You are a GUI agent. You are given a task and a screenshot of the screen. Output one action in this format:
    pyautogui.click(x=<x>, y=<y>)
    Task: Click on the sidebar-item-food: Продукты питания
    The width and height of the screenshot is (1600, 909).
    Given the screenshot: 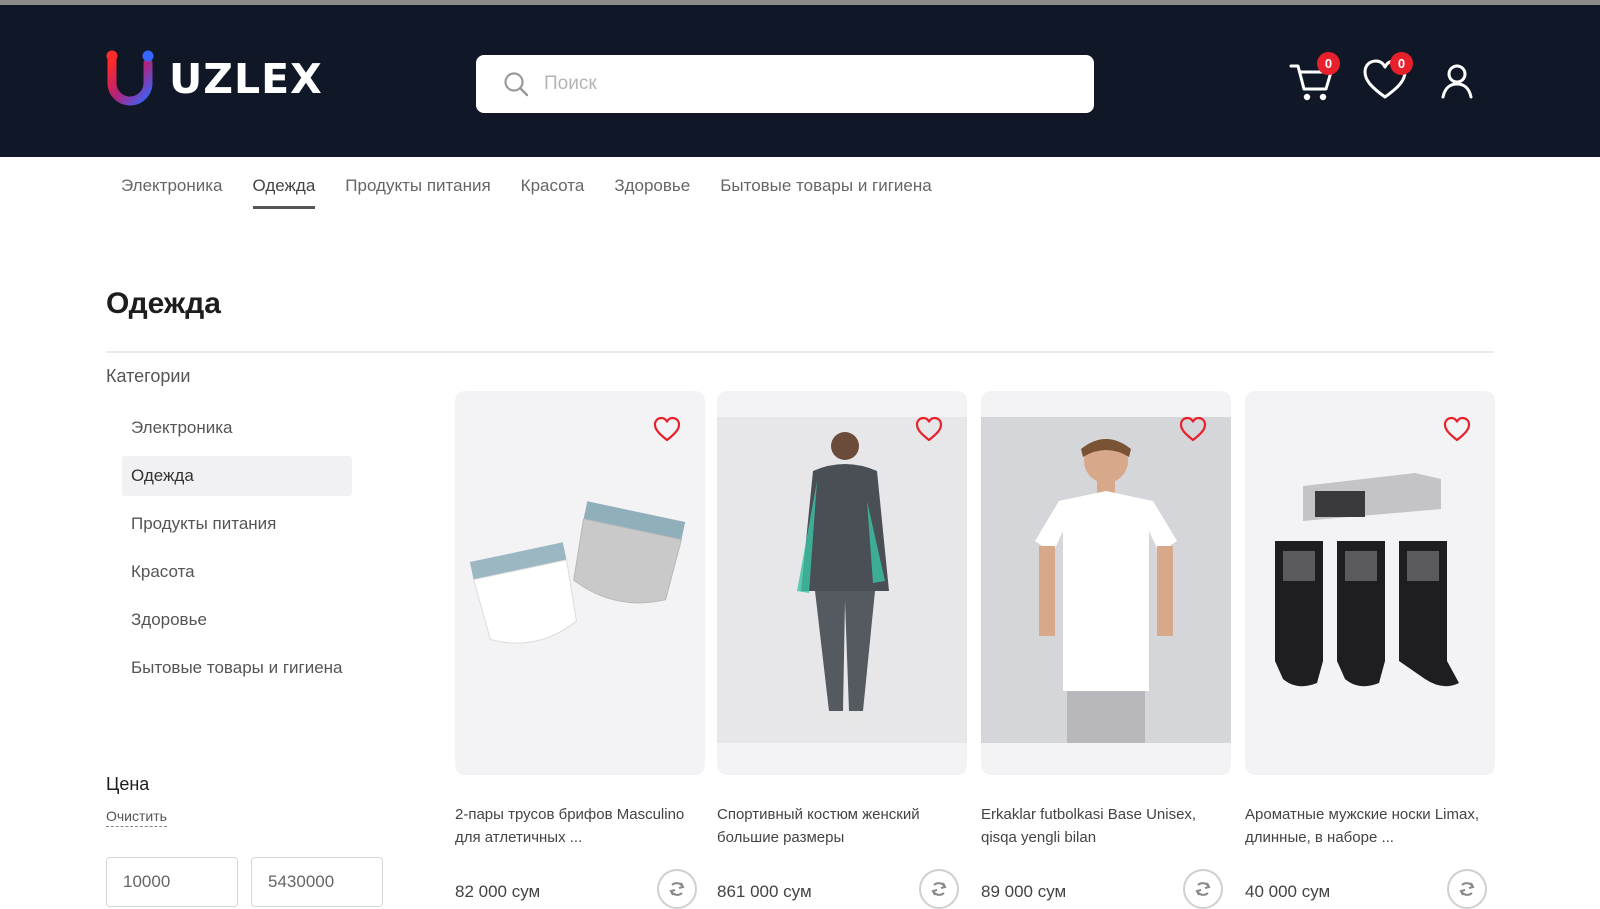 What is the action you would take?
    pyautogui.click(x=237, y=524)
    